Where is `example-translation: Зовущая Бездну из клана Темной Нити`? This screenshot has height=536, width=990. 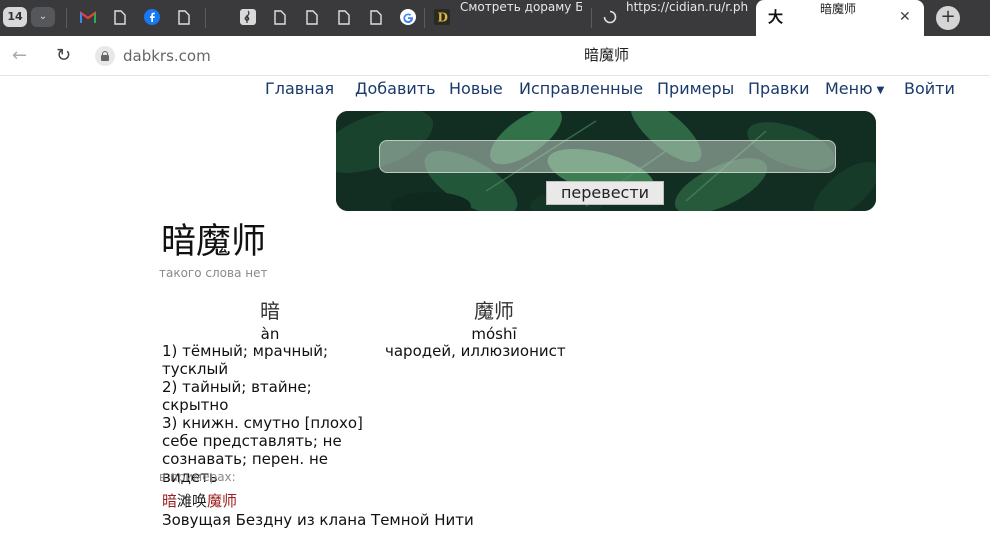
example-translation: Зовущая Бездну из клана Темной Нити is located at coordinates (318, 520).